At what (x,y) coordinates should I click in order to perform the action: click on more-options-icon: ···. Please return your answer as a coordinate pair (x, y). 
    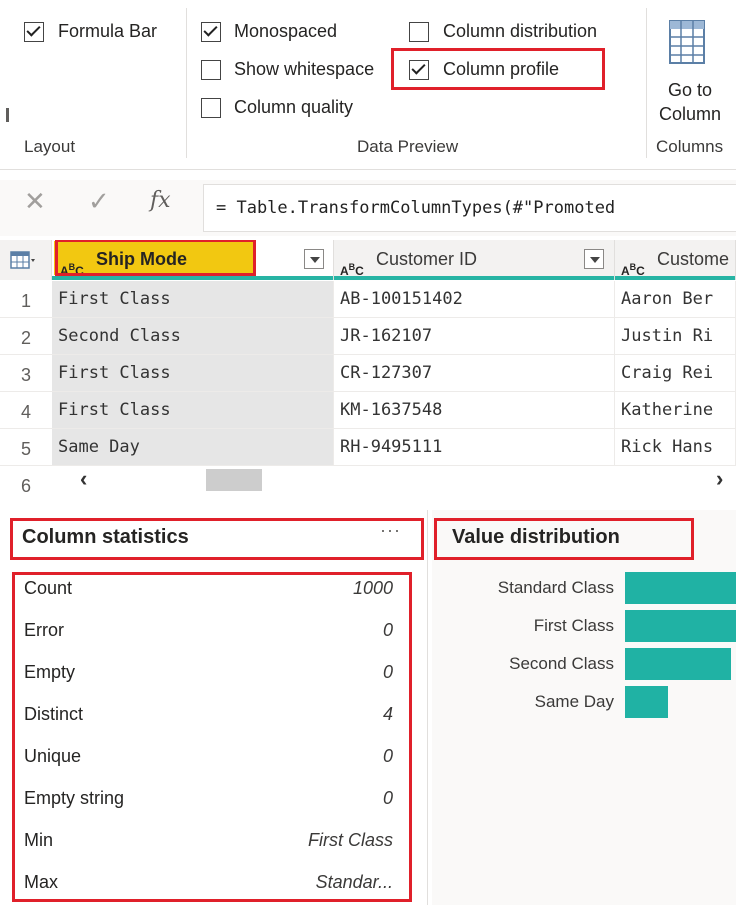
    Looking at the image, I should click on (390, 530).